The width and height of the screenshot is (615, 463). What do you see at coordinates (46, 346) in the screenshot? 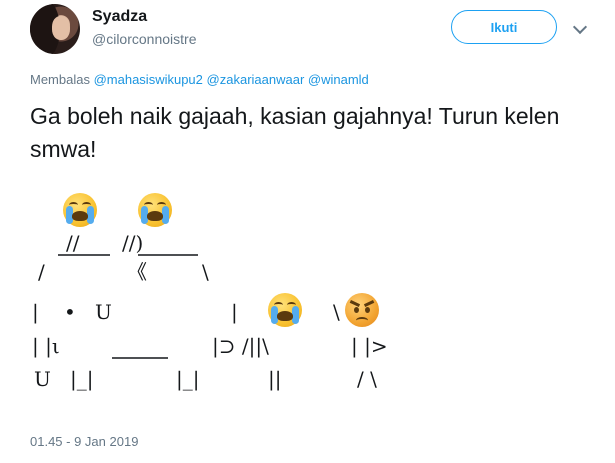
I see `ascii-line: | |ι` at bounding box center [46, 346].